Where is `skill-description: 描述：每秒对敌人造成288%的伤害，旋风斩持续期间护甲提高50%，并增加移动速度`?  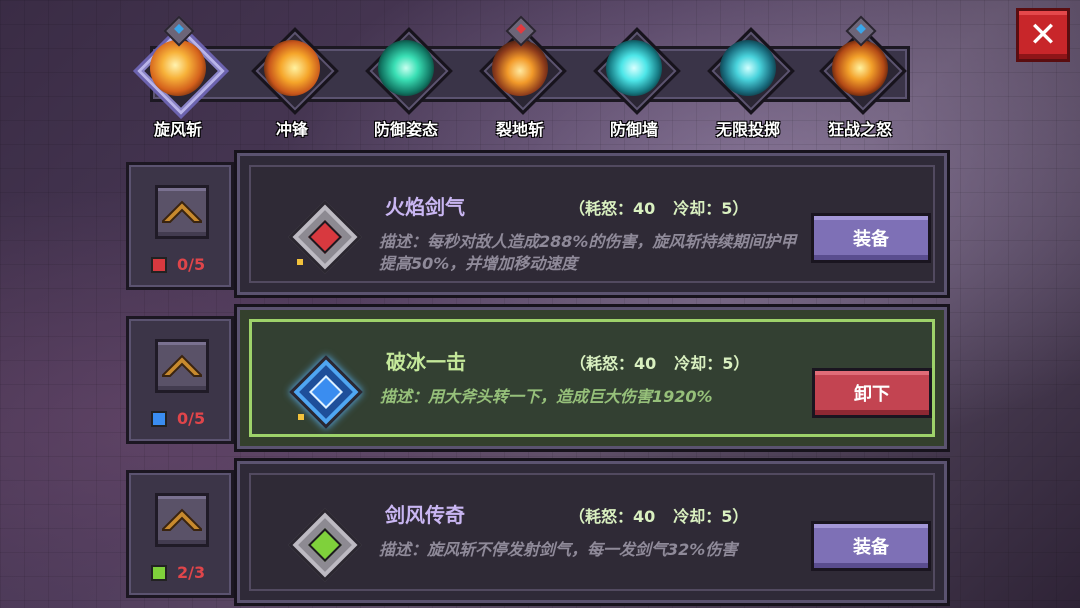
skill-description: 描述：每秒对敌人造成288%的伤害，旋风斩持续期间护甲提高50%，并增加移动速度 is located at coordinates (588, 252).